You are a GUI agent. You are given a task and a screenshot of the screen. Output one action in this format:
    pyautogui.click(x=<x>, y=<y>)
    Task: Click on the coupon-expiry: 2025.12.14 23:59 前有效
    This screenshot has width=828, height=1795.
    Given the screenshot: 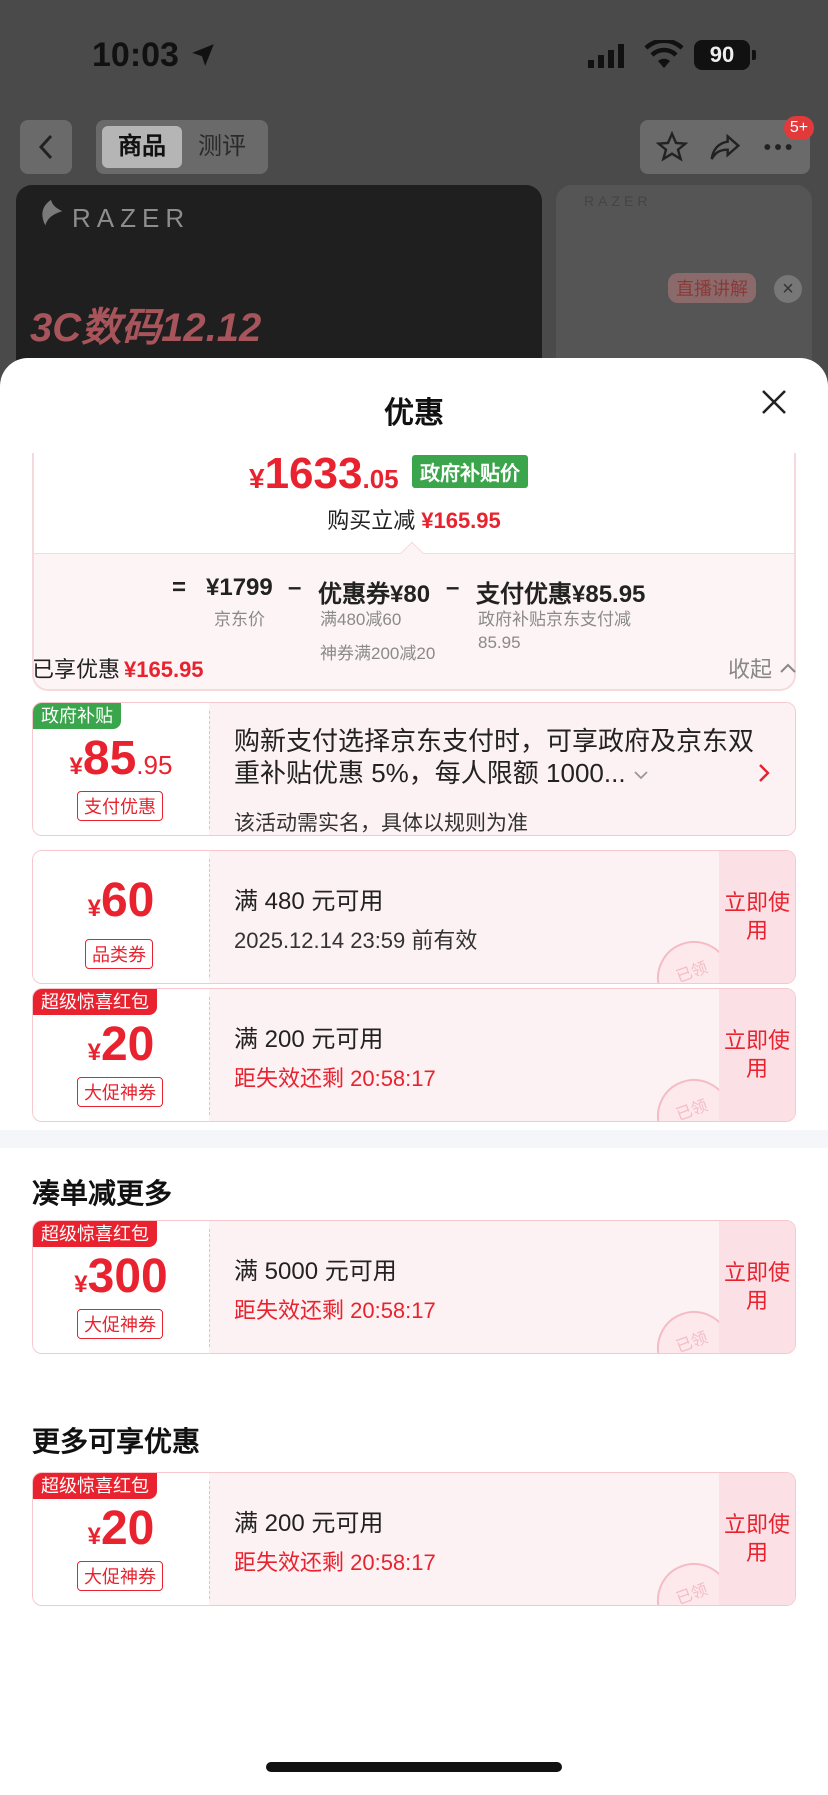 What is the action you would take?
    pyautogui.click(x=356, y=940)
    